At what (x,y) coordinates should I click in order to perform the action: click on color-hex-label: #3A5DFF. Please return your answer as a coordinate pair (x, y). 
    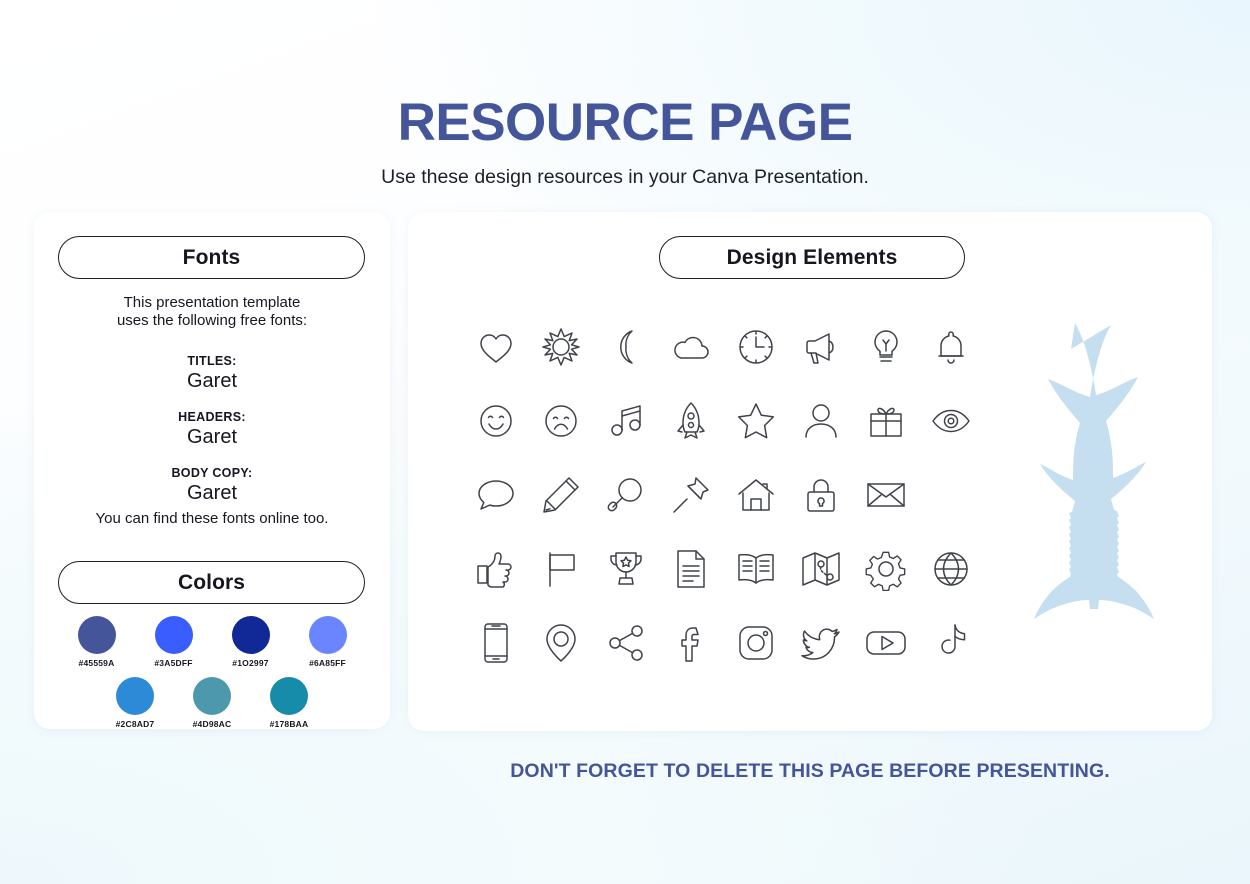
    Looking at the image, I should click on (173, 663).